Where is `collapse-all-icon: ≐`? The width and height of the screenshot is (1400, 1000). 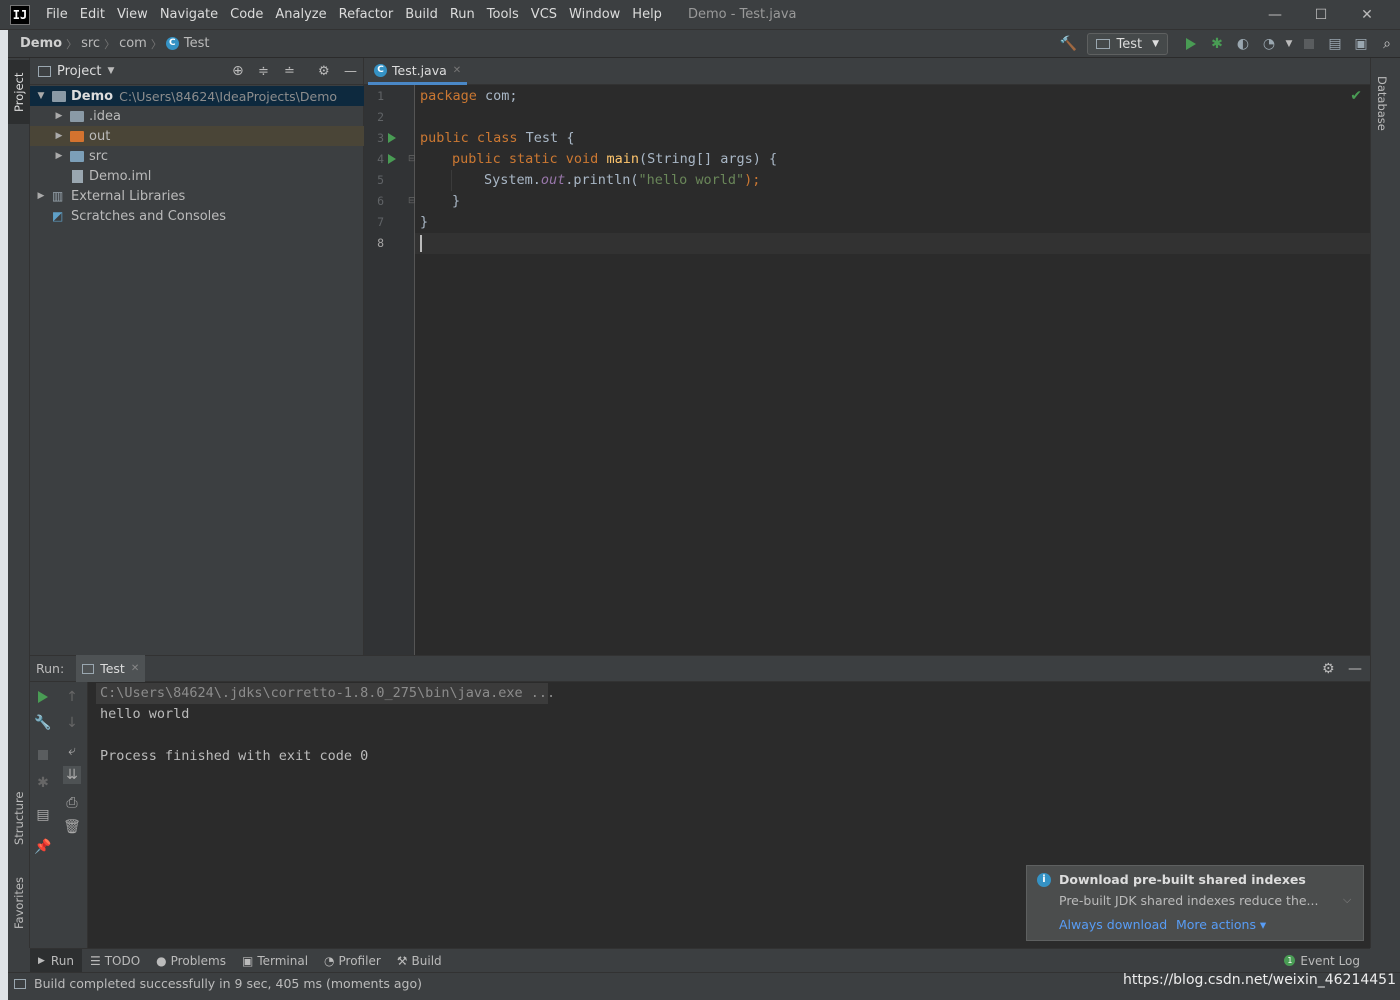 collapse-all-icon: ≐ is located at coordinates (289, 71).